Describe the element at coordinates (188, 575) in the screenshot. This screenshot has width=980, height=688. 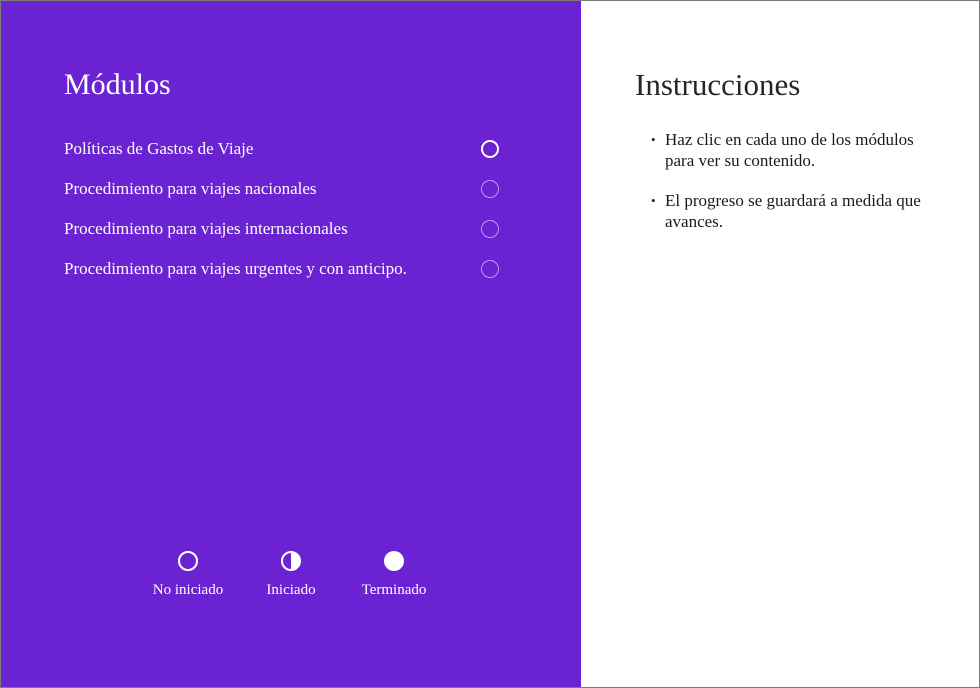
I see `legend-not-started: No iniciado` at that location.